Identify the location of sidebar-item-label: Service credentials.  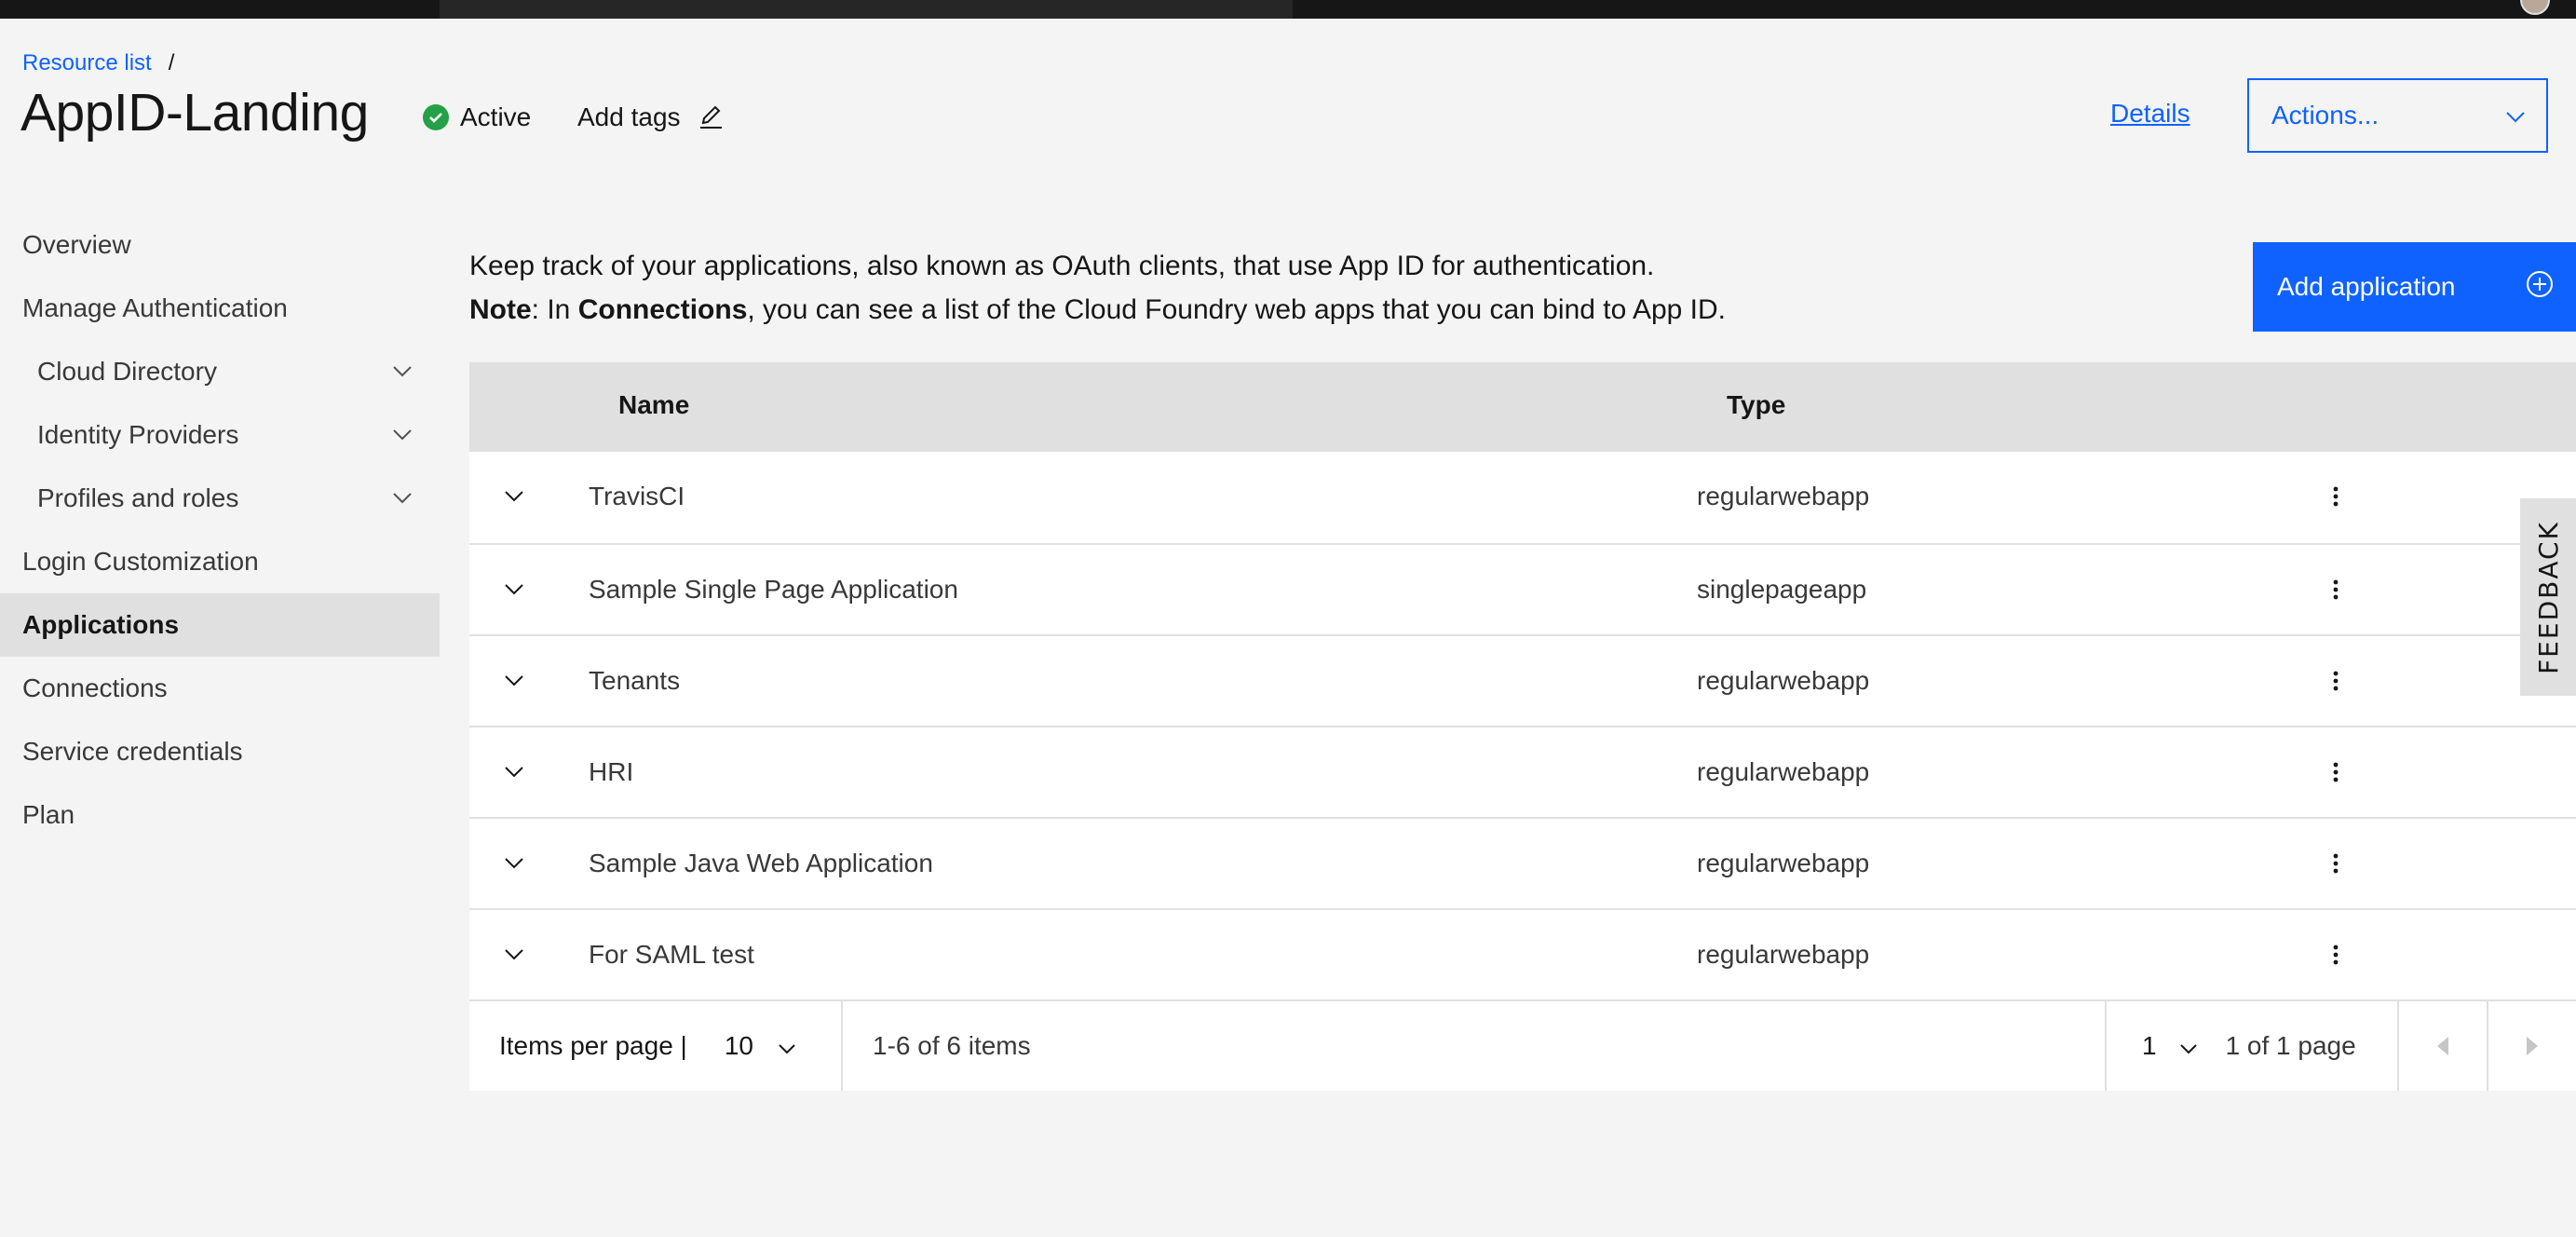
(132, 752).